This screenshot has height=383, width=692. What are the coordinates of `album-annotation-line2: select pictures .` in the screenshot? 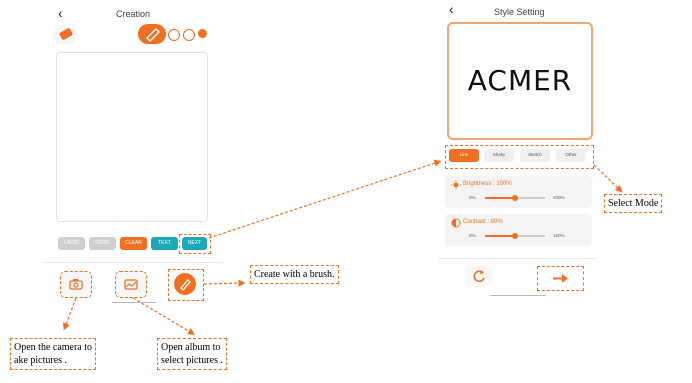 It's located at (192, 360).